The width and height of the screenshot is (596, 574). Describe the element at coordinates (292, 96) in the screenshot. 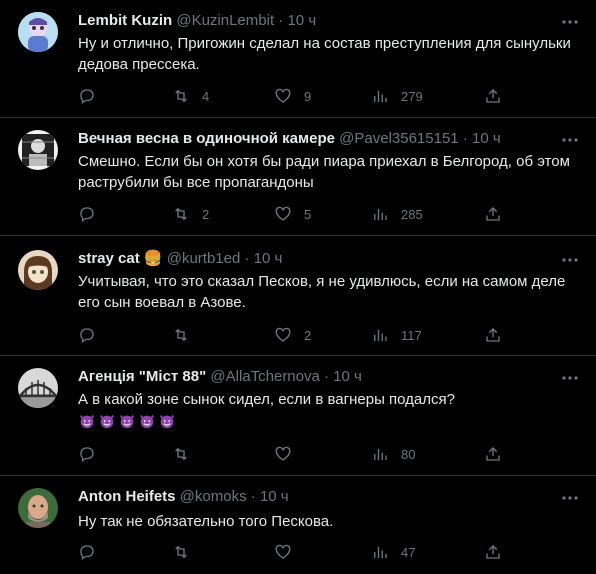

I see `like-button: 9` at that location.